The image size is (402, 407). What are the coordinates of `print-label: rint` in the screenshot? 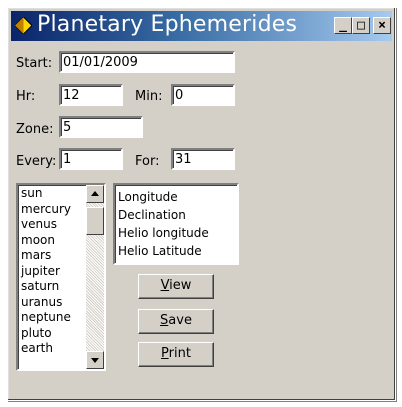 It's located at (179, 353).